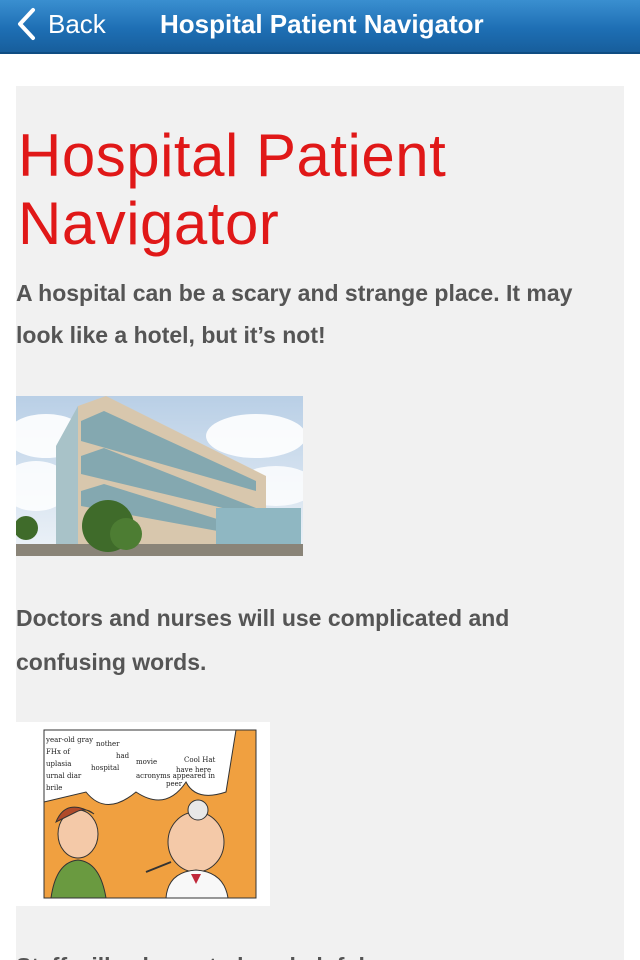  What do you see at coordinates (58, 764) in the screenshot?
I see `cartoon-word: uplasia` at bounding box center [58, 764].